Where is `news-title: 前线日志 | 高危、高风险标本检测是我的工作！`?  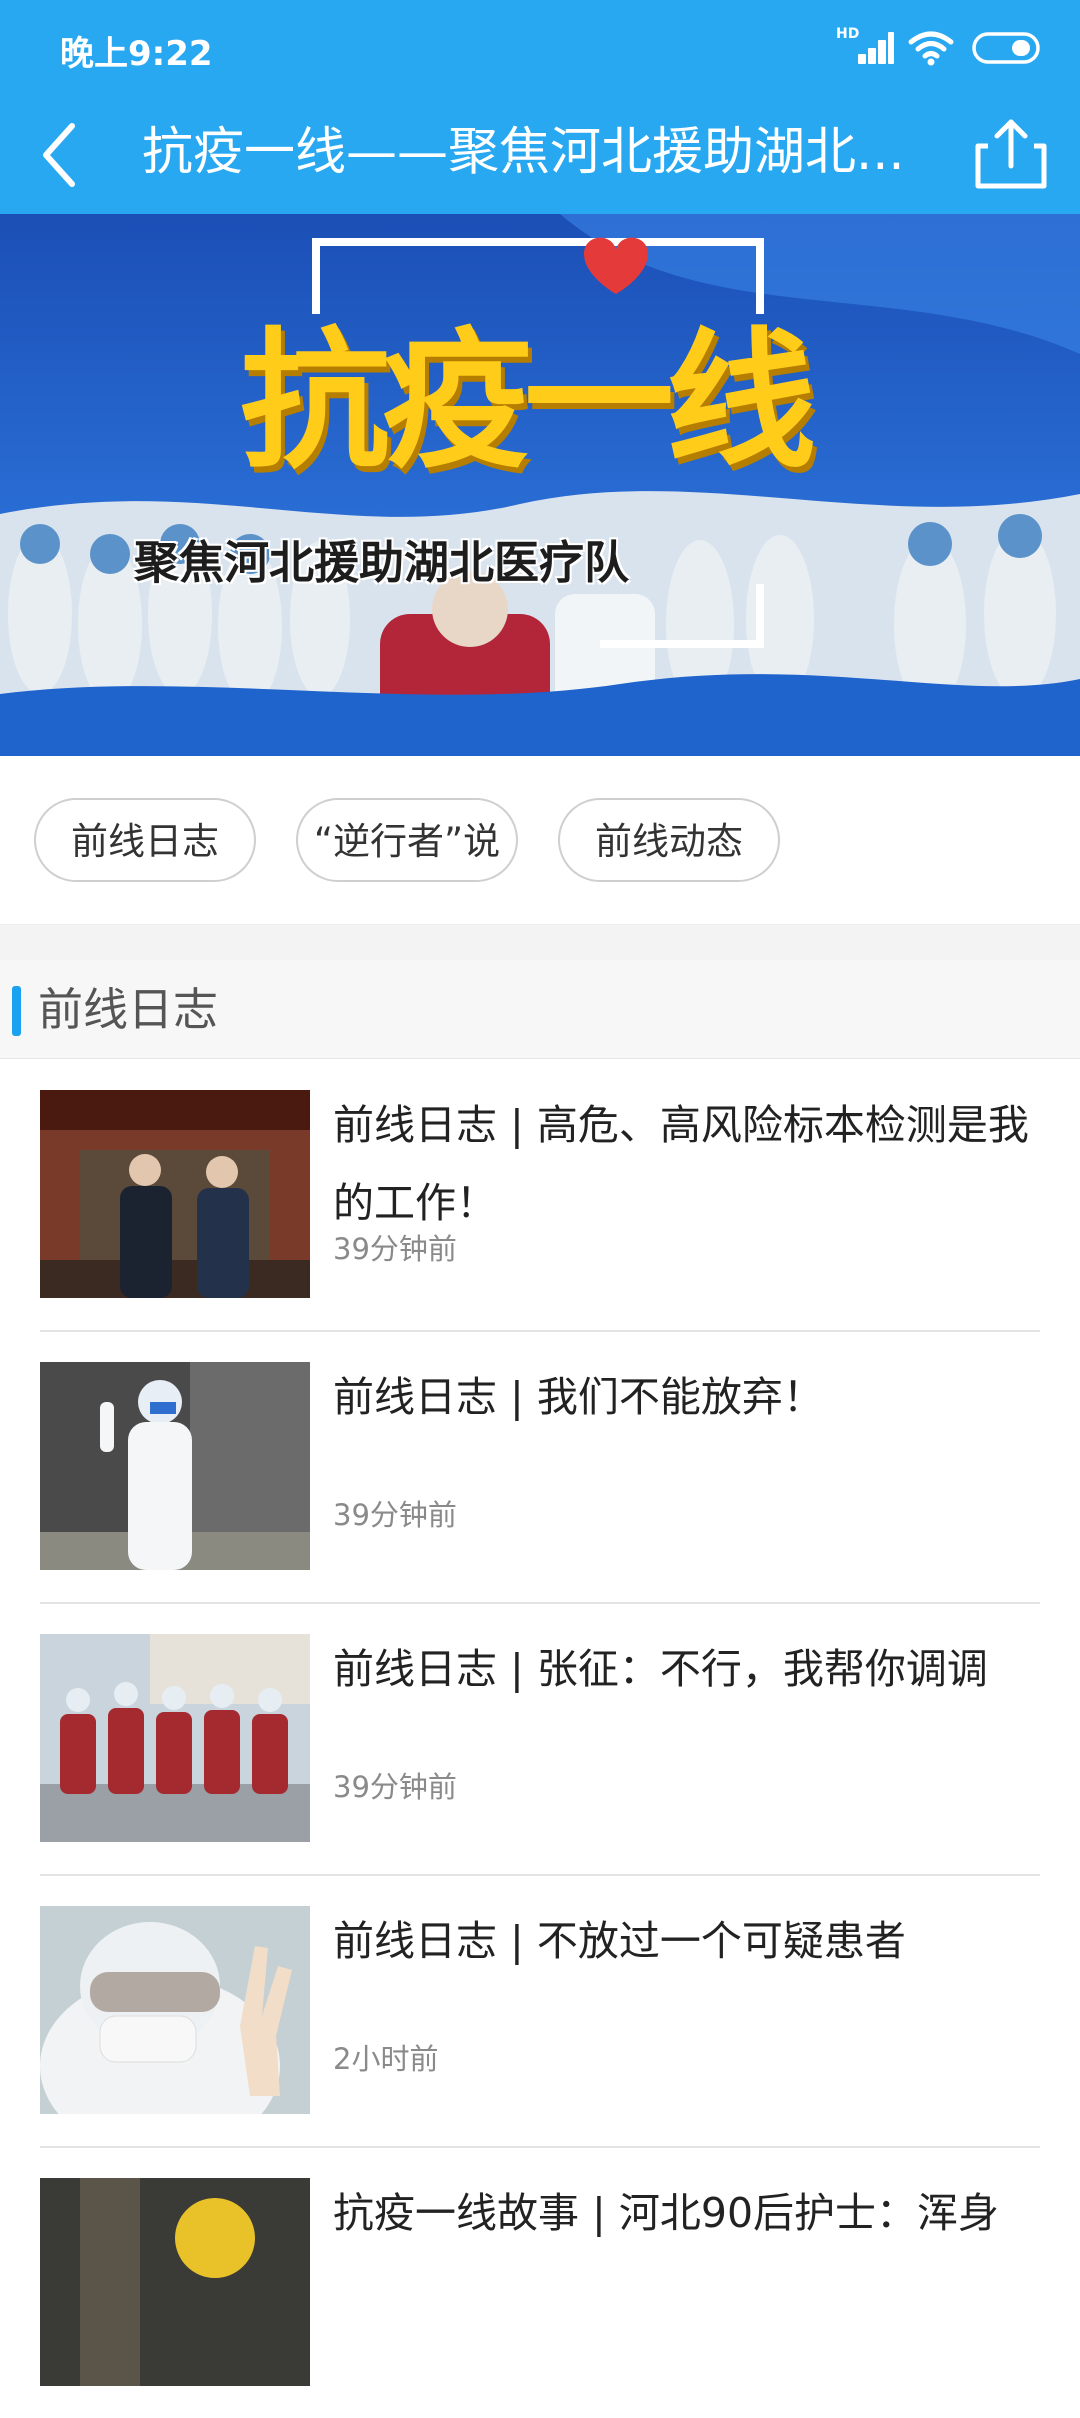 news-title: 前线日志 | 高危、高风险标本检测是我的工作！ is located at coordinates (681, 1164).